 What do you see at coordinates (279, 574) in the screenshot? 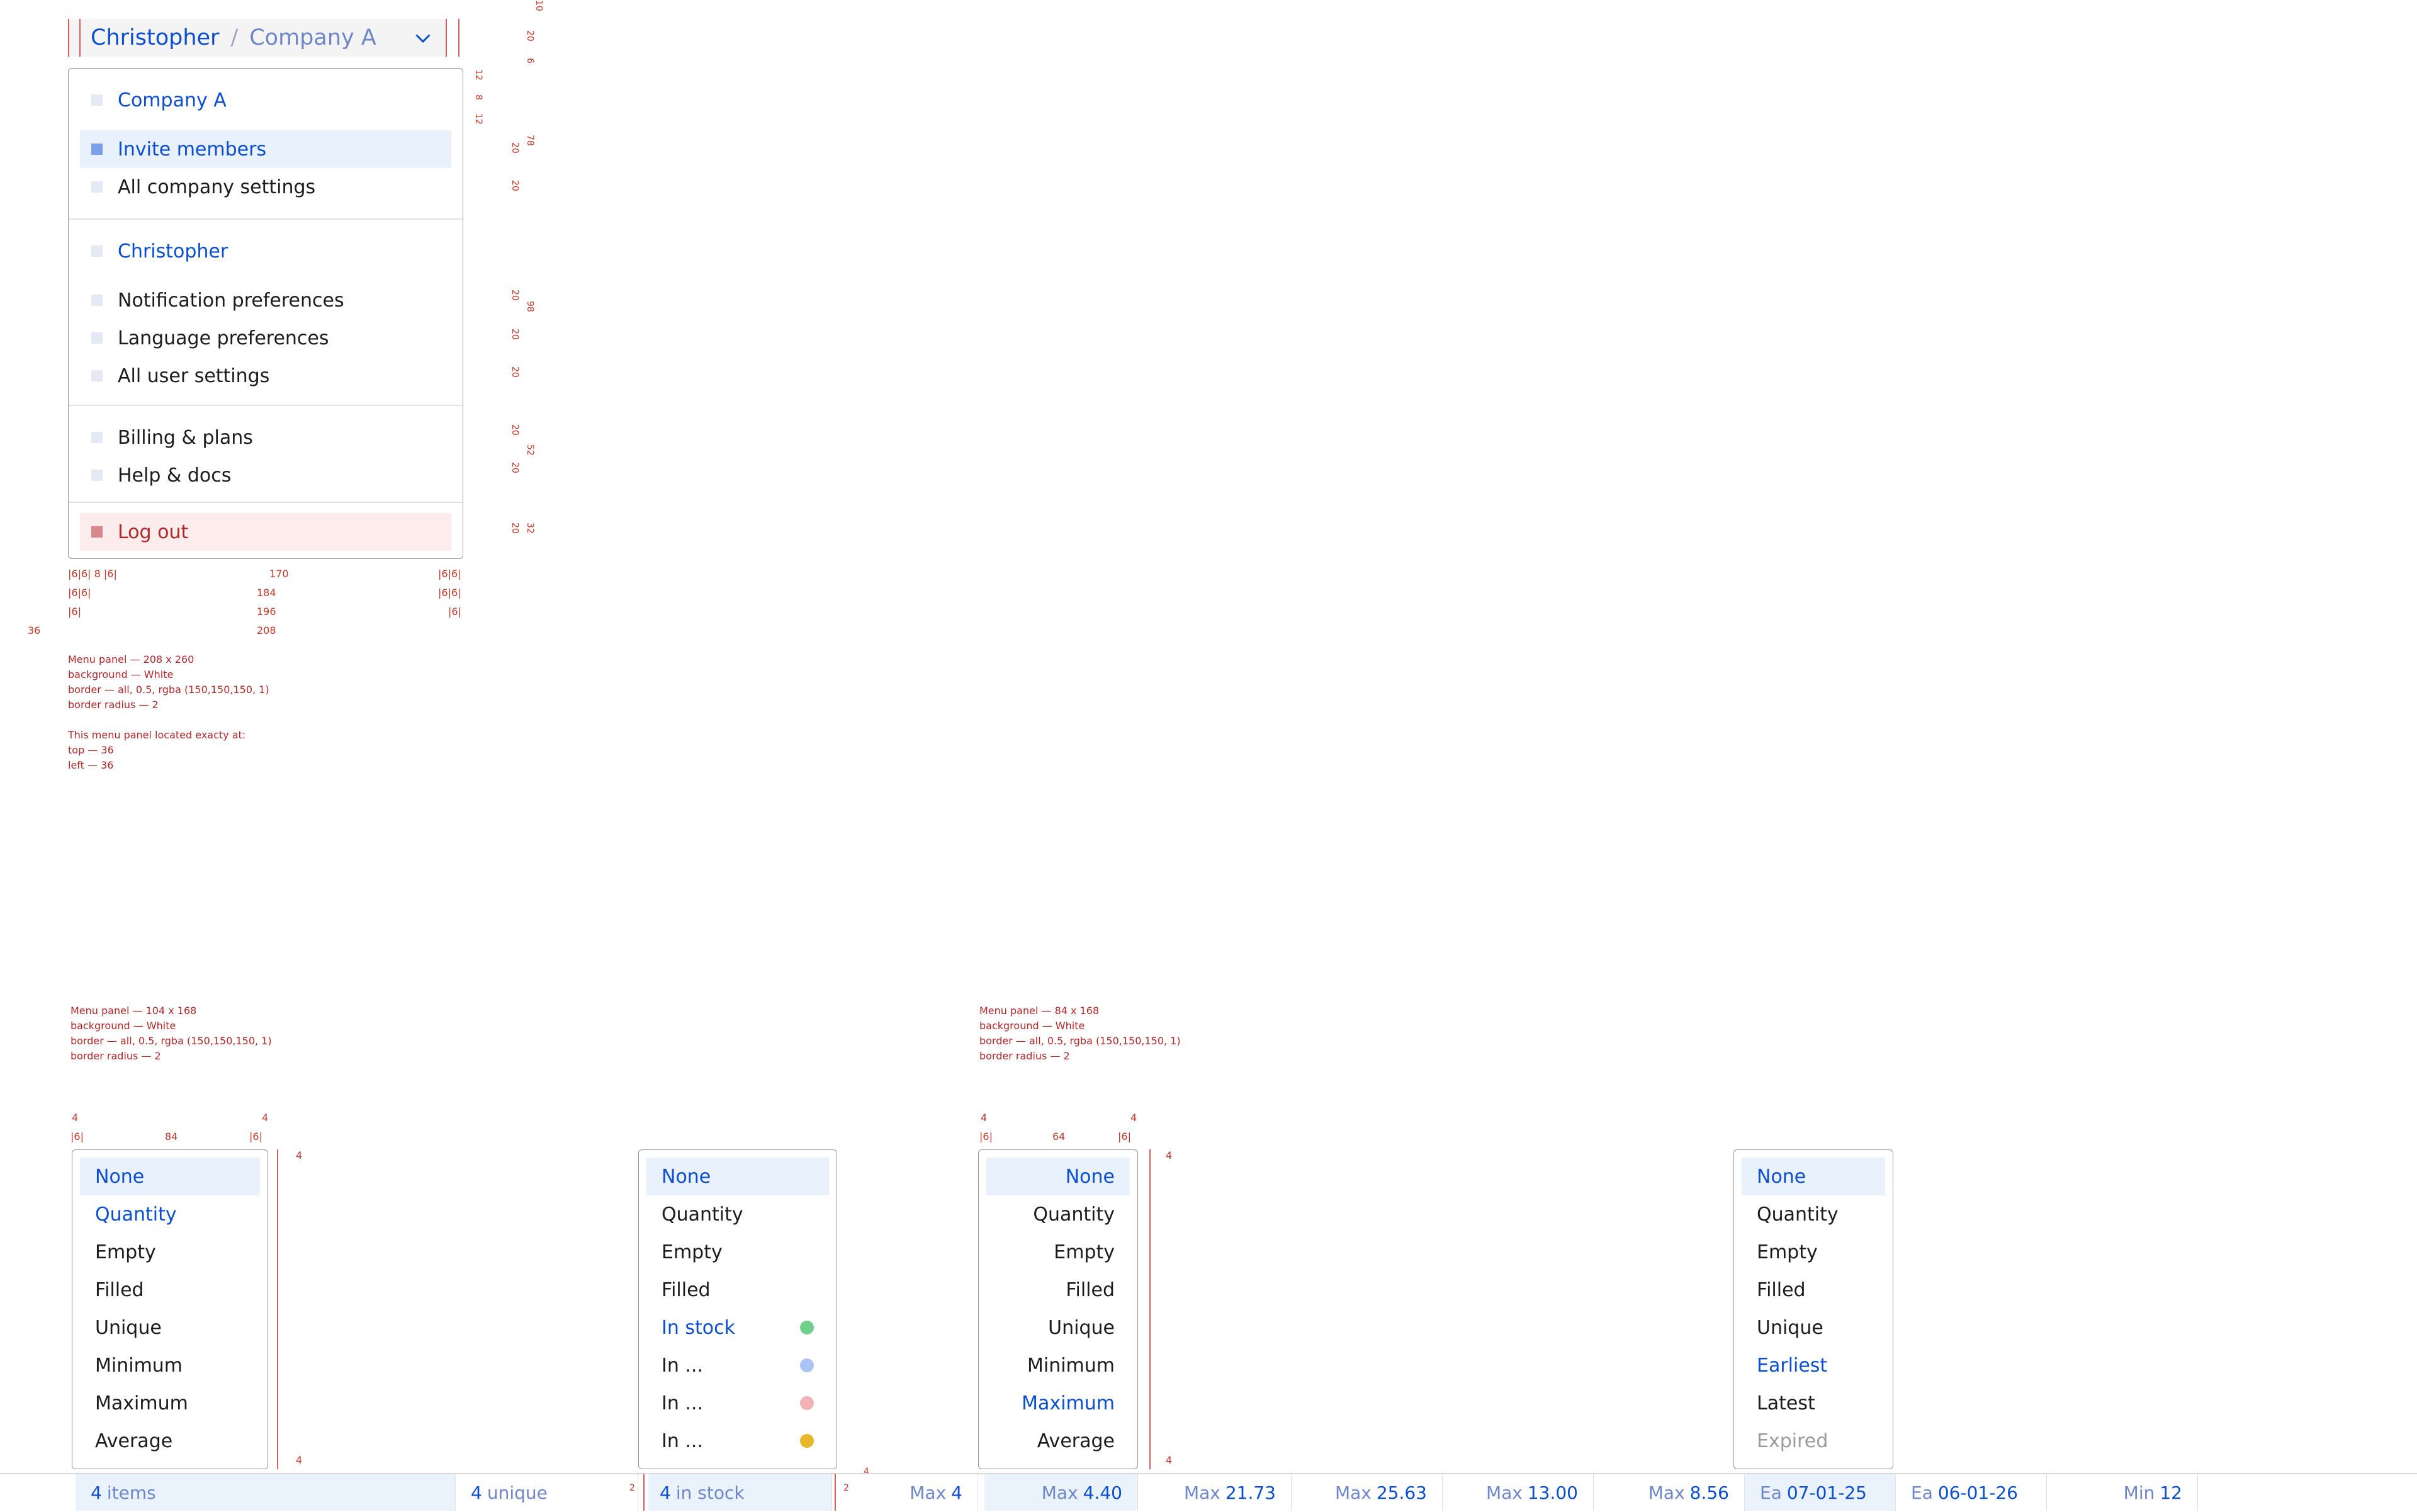
I see `width-annotation: 170` at bounding box center [279, 574].